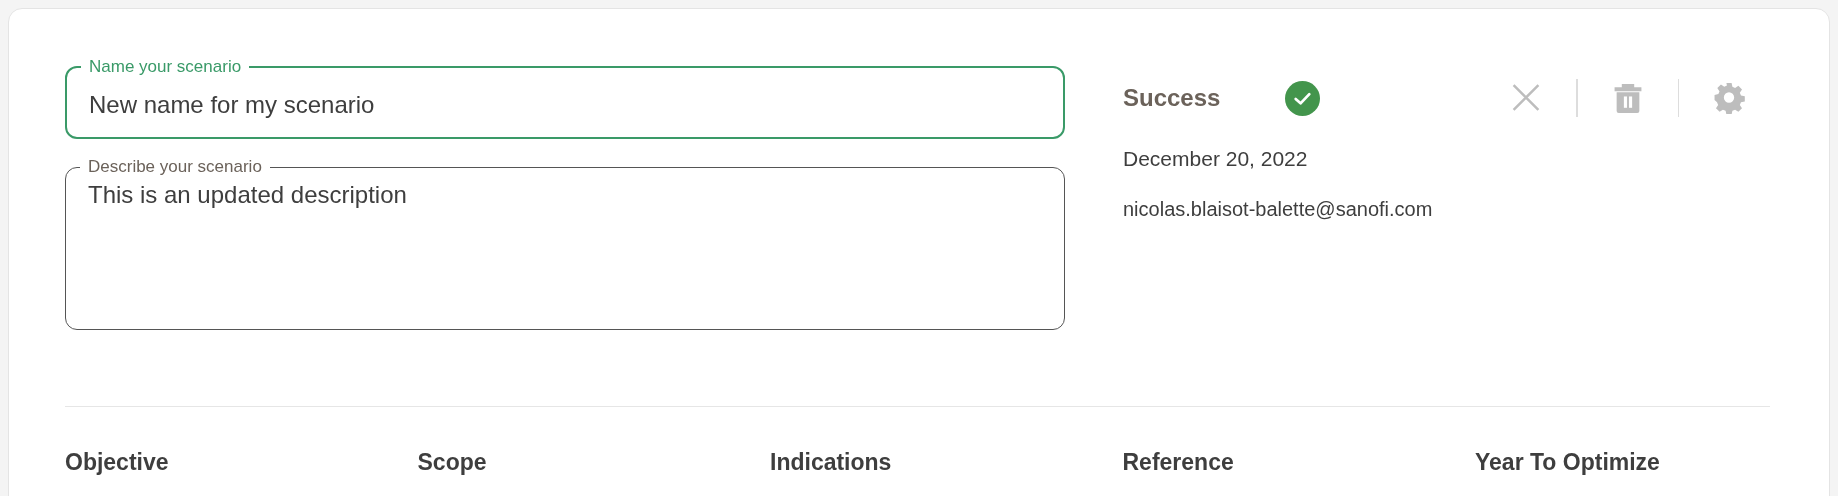 The width and height of the screenshot is (1838, 496). What do you see at coordinates (452, 462) in the screenshot?
I see `column-heading: Scope` at bounding box center [452, 462].